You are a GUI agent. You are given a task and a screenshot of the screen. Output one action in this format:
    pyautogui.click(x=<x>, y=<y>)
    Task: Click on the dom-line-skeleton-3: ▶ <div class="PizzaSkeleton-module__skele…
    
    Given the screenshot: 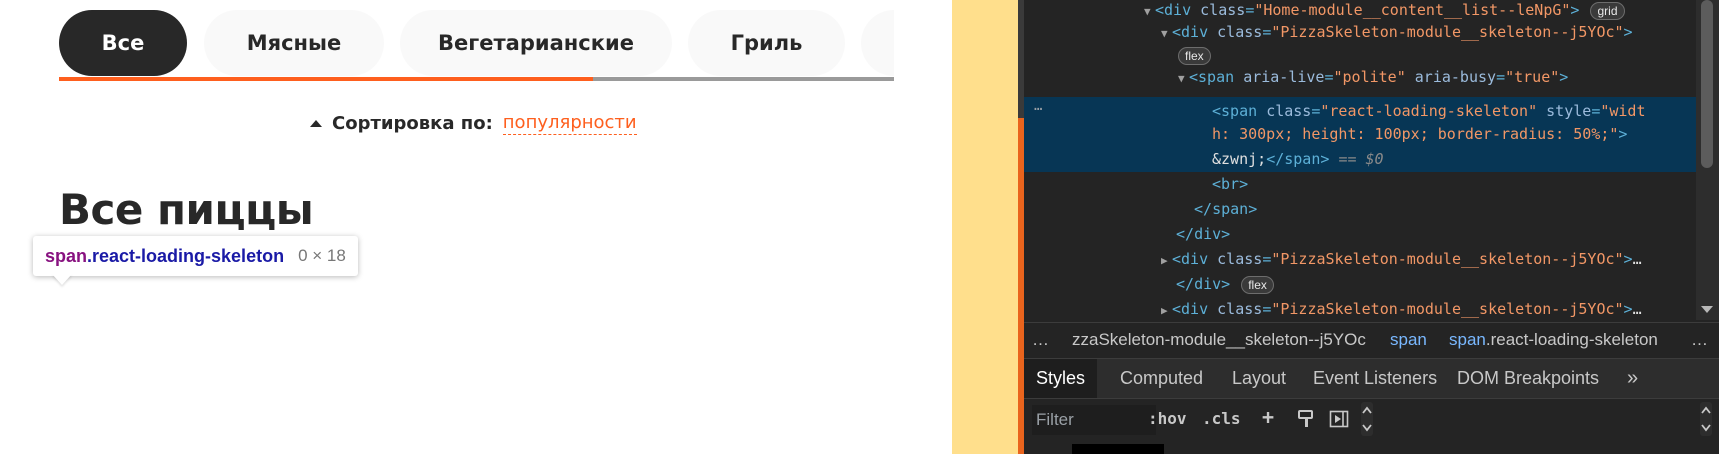 What is the action you would take?
    pyautogui.click(x=1401, y=308)
    